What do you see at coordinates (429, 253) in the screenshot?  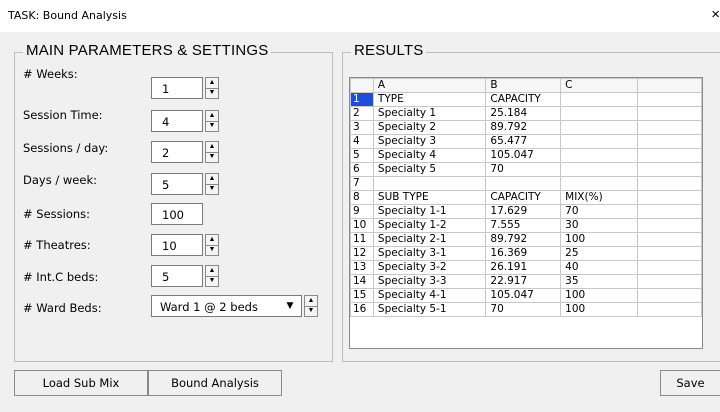 I see `grid-cell: Specialty 3-1` at bounding box center [429, 253].